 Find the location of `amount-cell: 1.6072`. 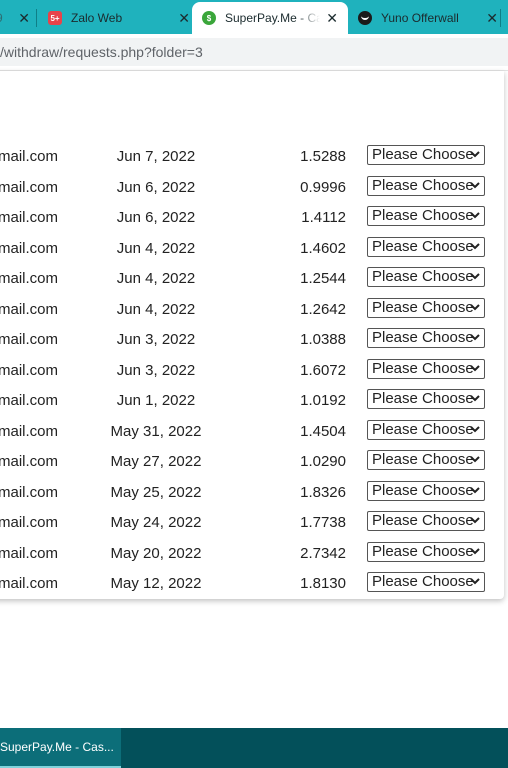

amount-cell: 1.6072 is located at coordinates (323, 370).